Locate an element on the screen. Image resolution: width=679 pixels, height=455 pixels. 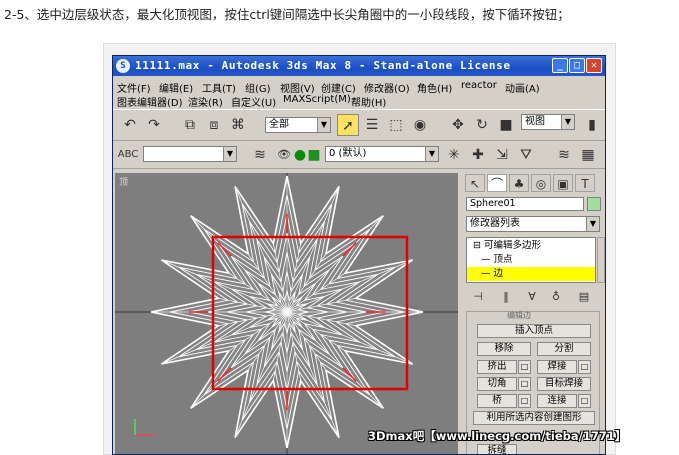
create-shape-button: 利用所选内容创建图形 is located at coordinates (534, 418).